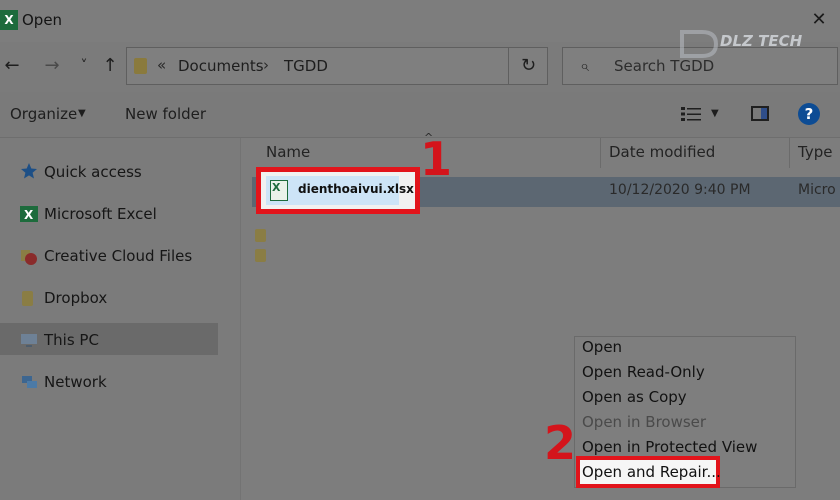 This screenshot has height=500, width=840. I want to click on help-icon: ?, so click(809, 114).